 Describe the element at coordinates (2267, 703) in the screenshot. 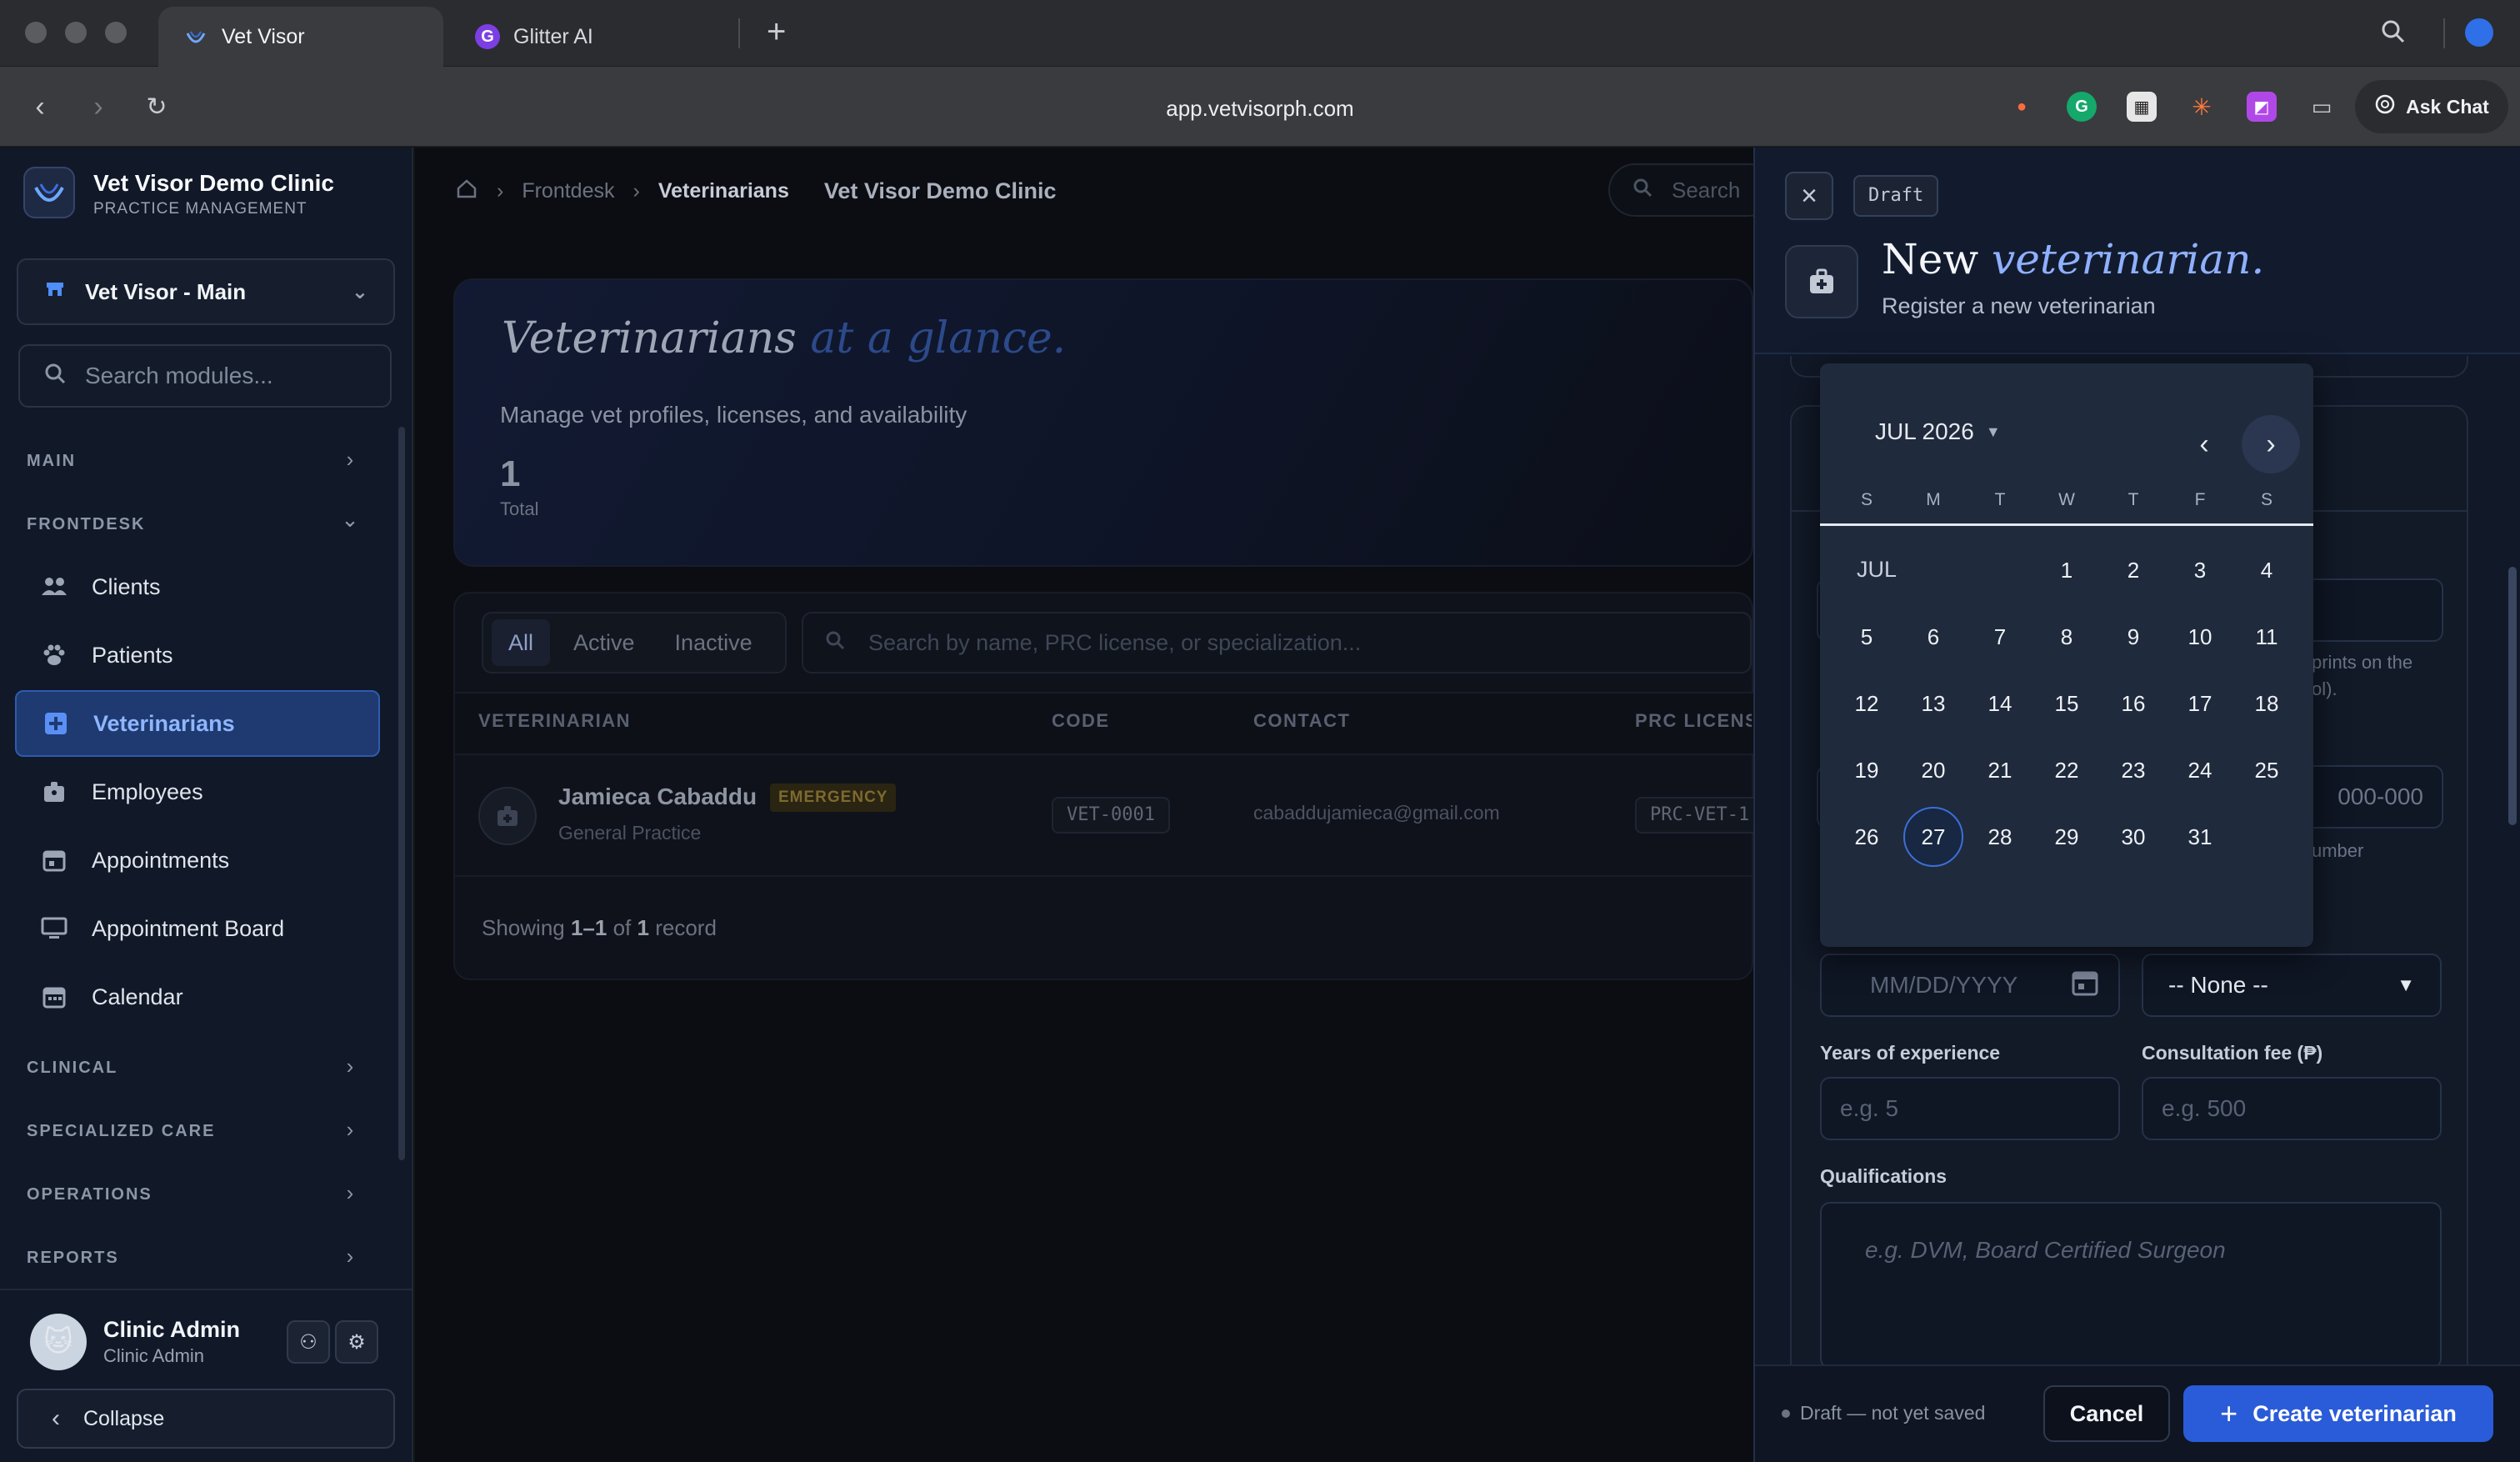

I see `calendar-day: 18` at that location.